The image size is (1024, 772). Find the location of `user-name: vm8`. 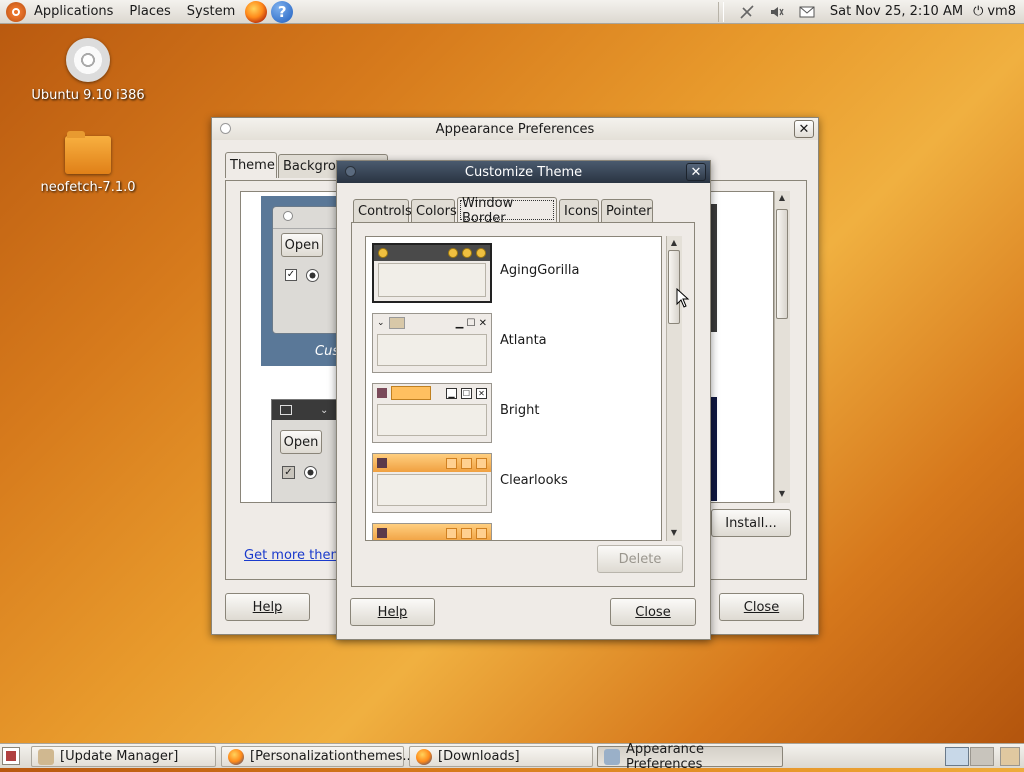

user-name: vm8 is located at coordinates (1001, 11).